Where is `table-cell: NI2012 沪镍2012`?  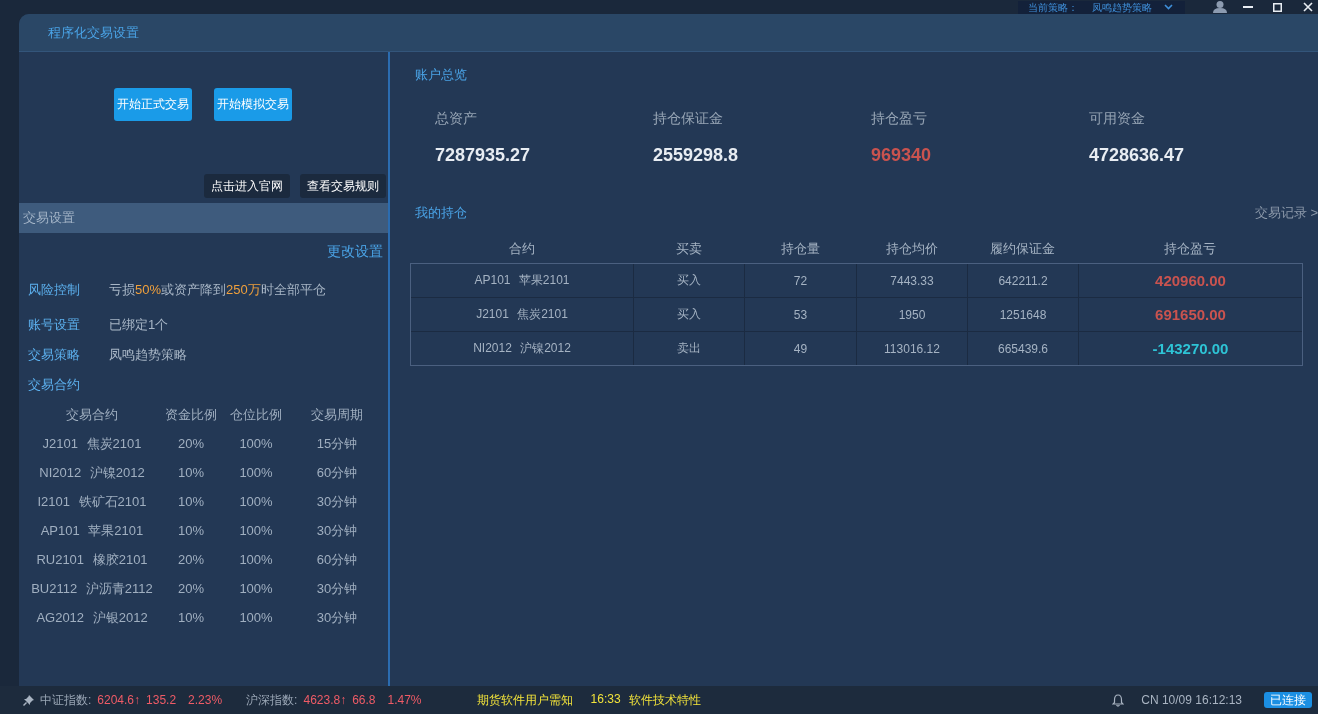
table-cell: NI2012 沪镍2012 is located at coordinates (522, 348).